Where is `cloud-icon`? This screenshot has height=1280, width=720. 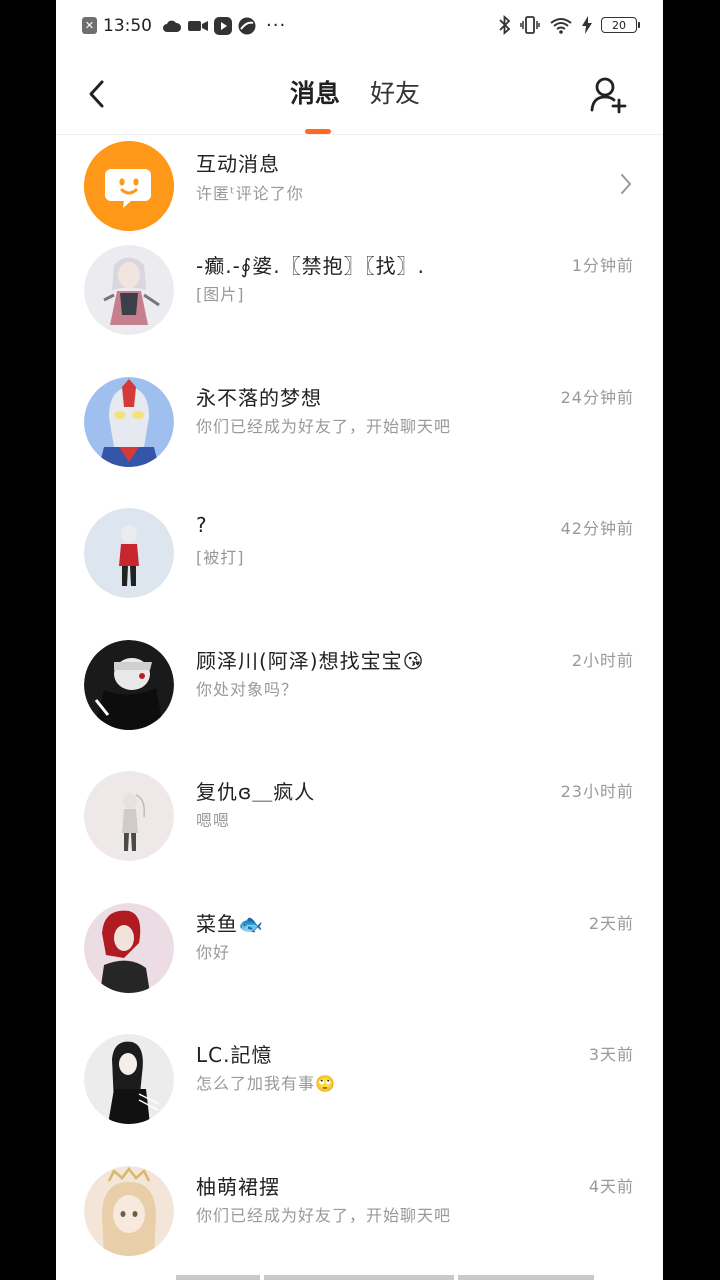
cloud-icon is located at coordinates (172, 26).